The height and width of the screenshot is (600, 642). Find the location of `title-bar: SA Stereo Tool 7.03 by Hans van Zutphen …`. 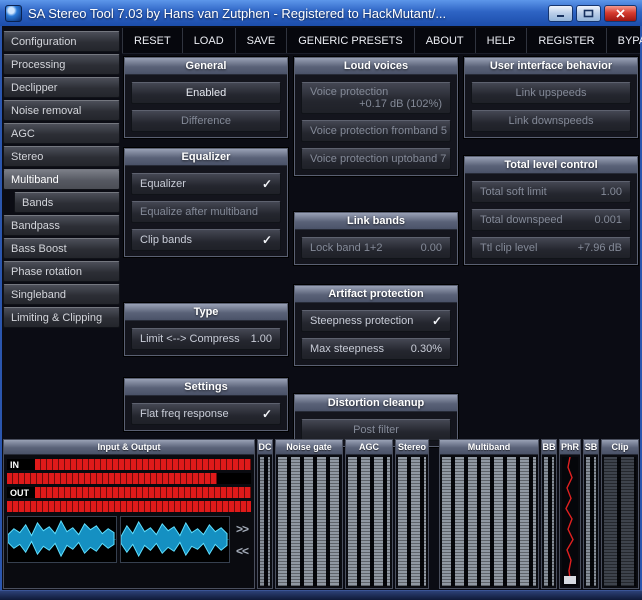

title-bar: SA Stereo Tool 7.03 by Hans van Zutphen … is located at coordinates (321, 13).